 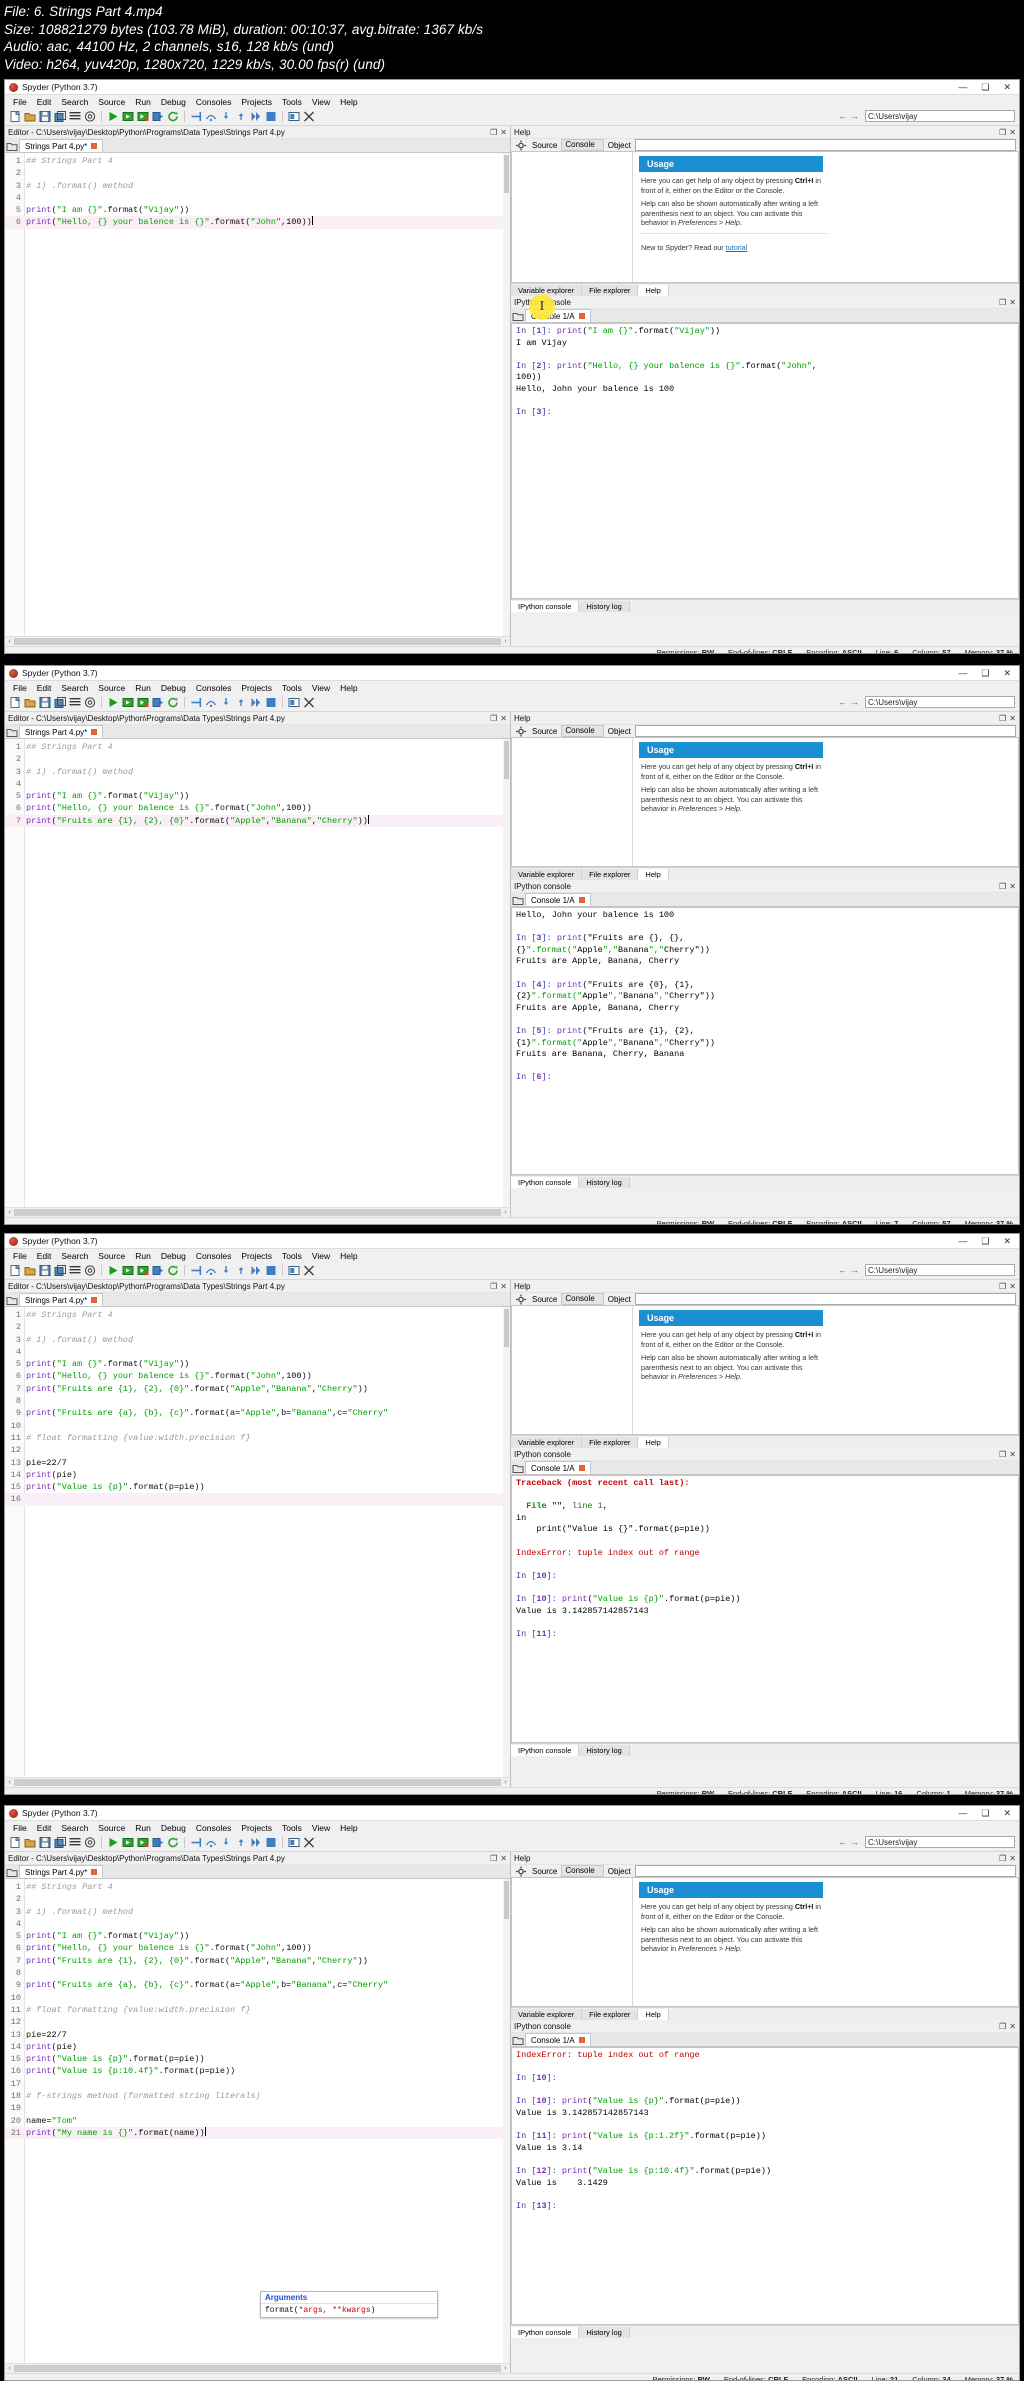 I want to click on code-line: 20 name="Tom", so click(x=257, y=2121).